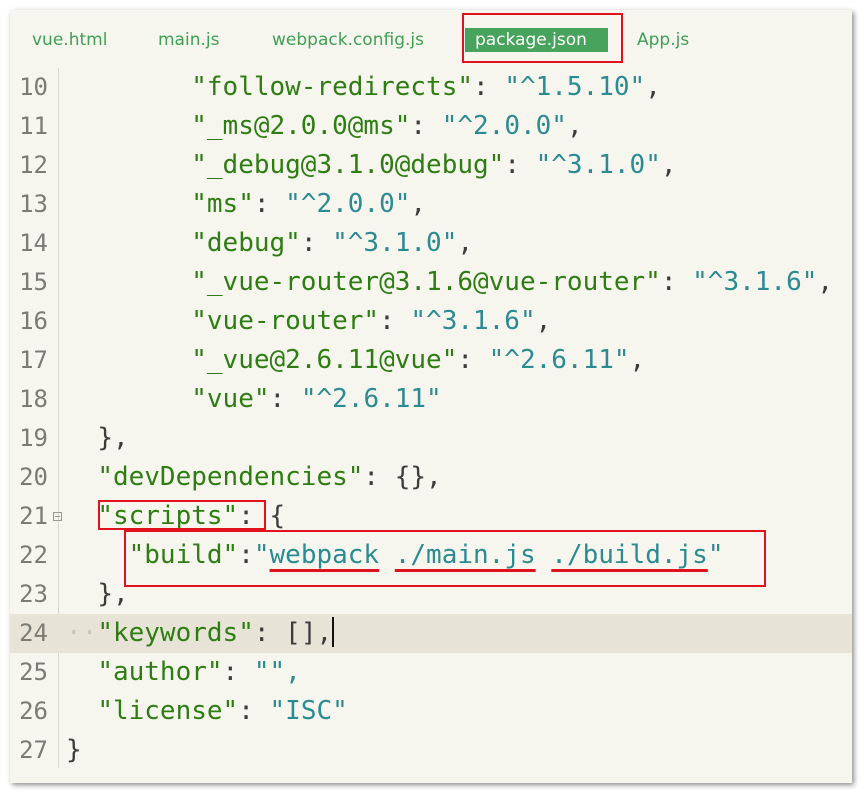 The height and width of the screenshot is (795, 864). Describe the element at coordinates (33, 750) in the screenshot. I see `line-number: 27` at that location.